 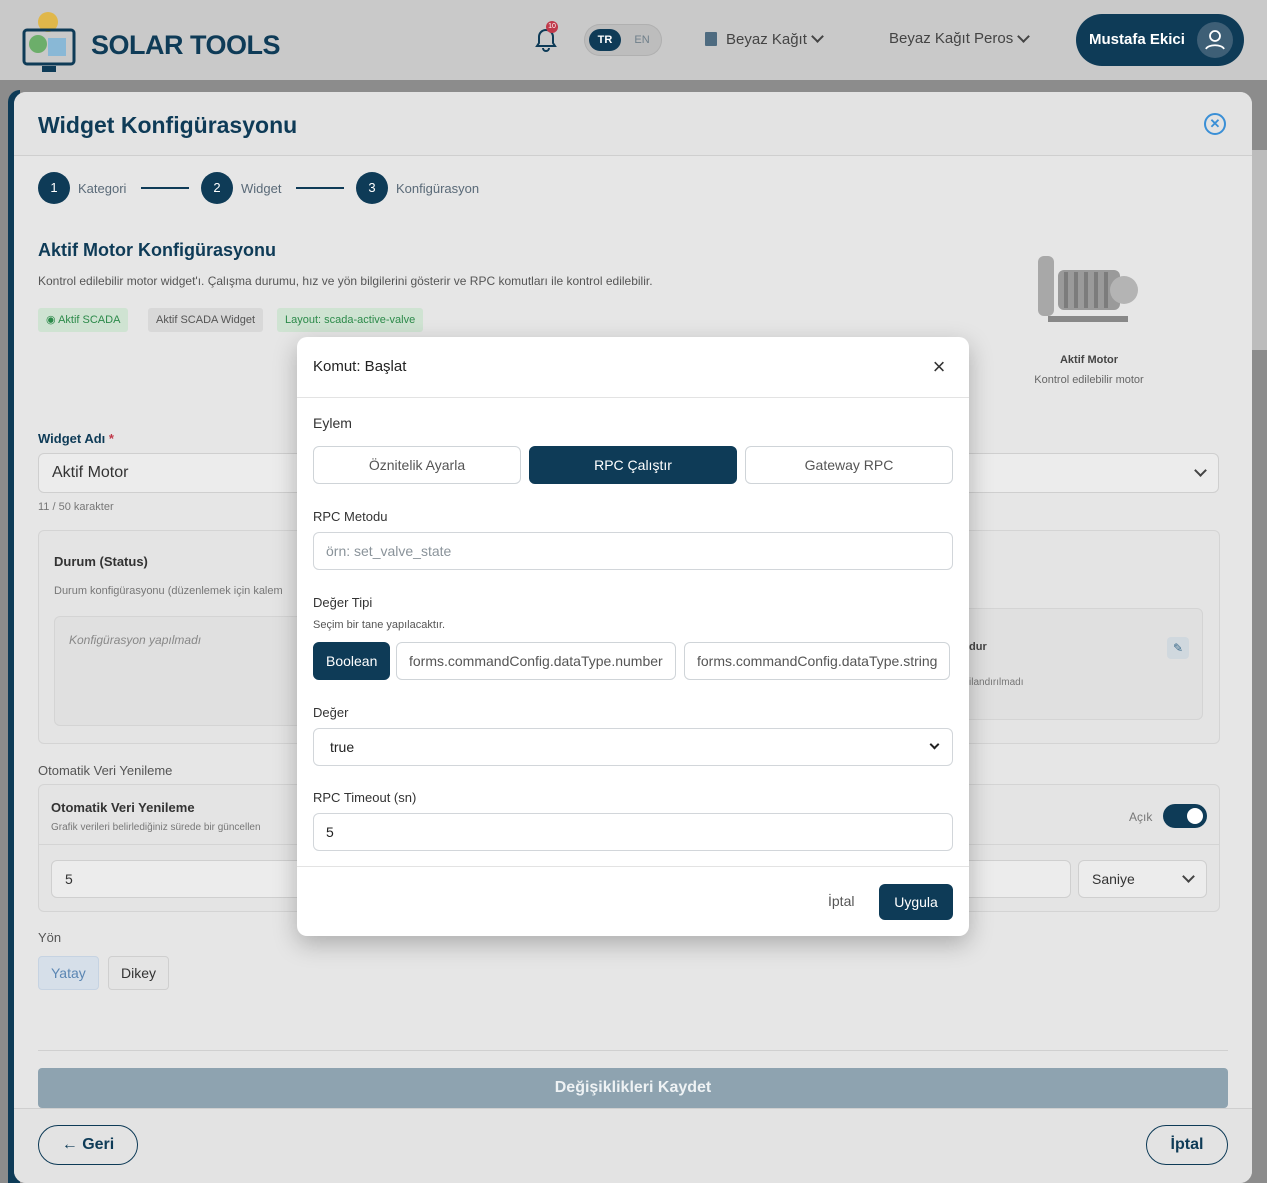 I want to click on value-type-hint: Seçim bir tane yapılacaktır., so click(x=379, y=625).